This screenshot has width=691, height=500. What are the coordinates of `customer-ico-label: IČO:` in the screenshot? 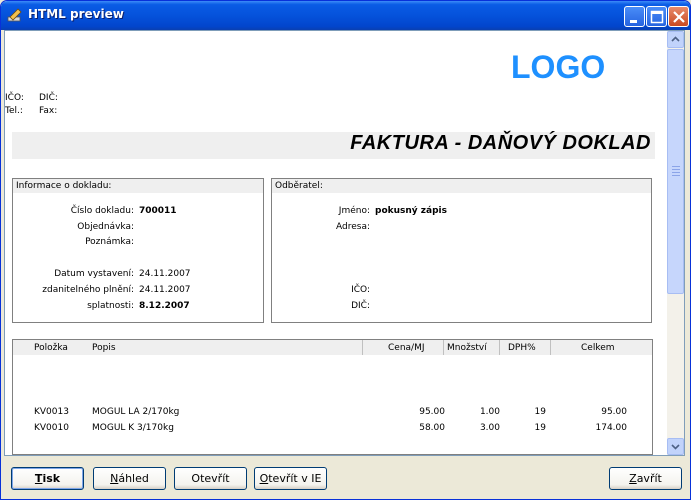 It's located at (360, 290).